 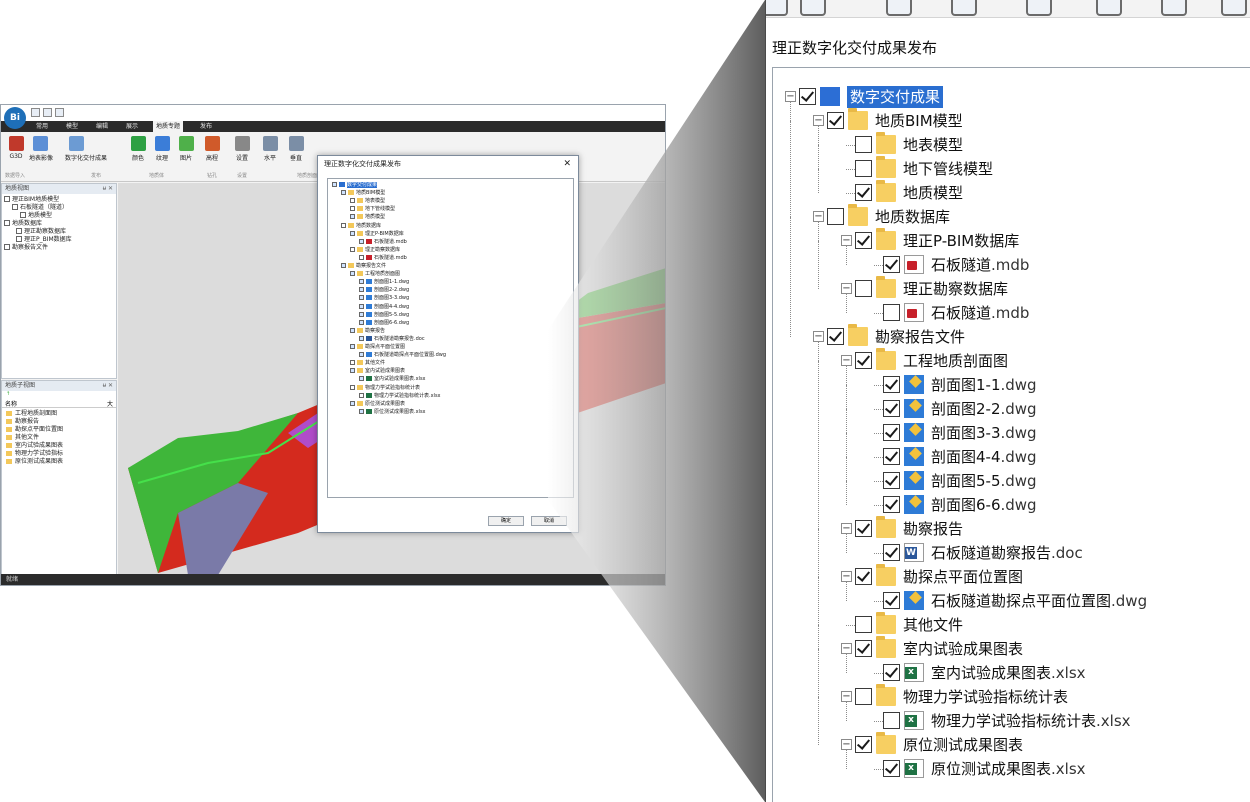 What do you see at coordinates (162, 149) in the screenshot?
I see `ribbon-button-5: 纹理` at bounding box center [162, 149].